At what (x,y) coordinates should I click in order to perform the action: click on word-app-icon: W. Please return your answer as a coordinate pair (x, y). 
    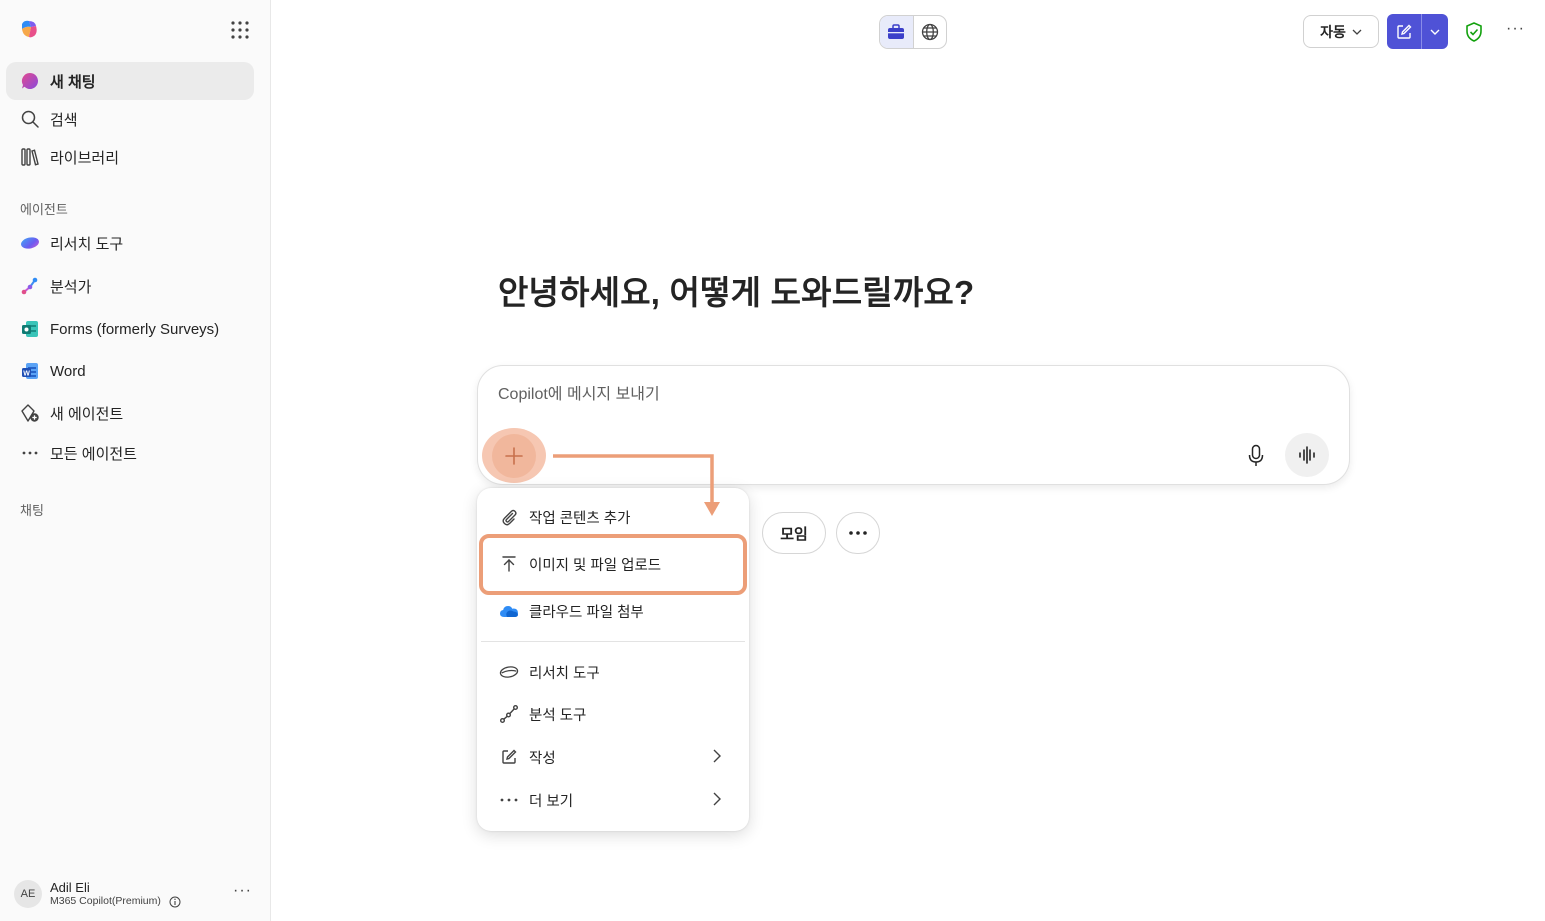
    Looking at the image, I should click on (30, 371).